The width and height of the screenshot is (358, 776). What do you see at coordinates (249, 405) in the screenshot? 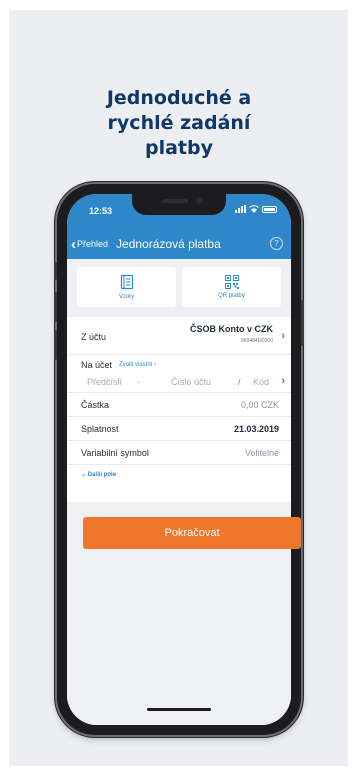
I see `amount-value: 0,00` at bounding box center [249, 405].